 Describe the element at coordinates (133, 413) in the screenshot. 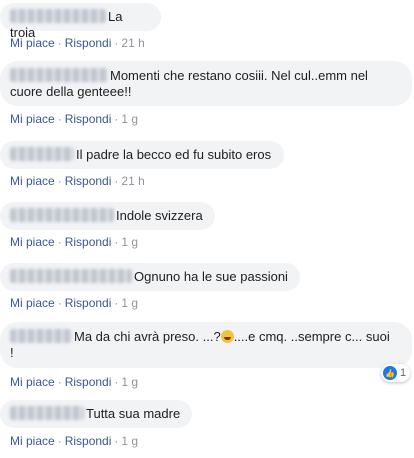

I see `comment-text: Tutta sua madre` at that location.